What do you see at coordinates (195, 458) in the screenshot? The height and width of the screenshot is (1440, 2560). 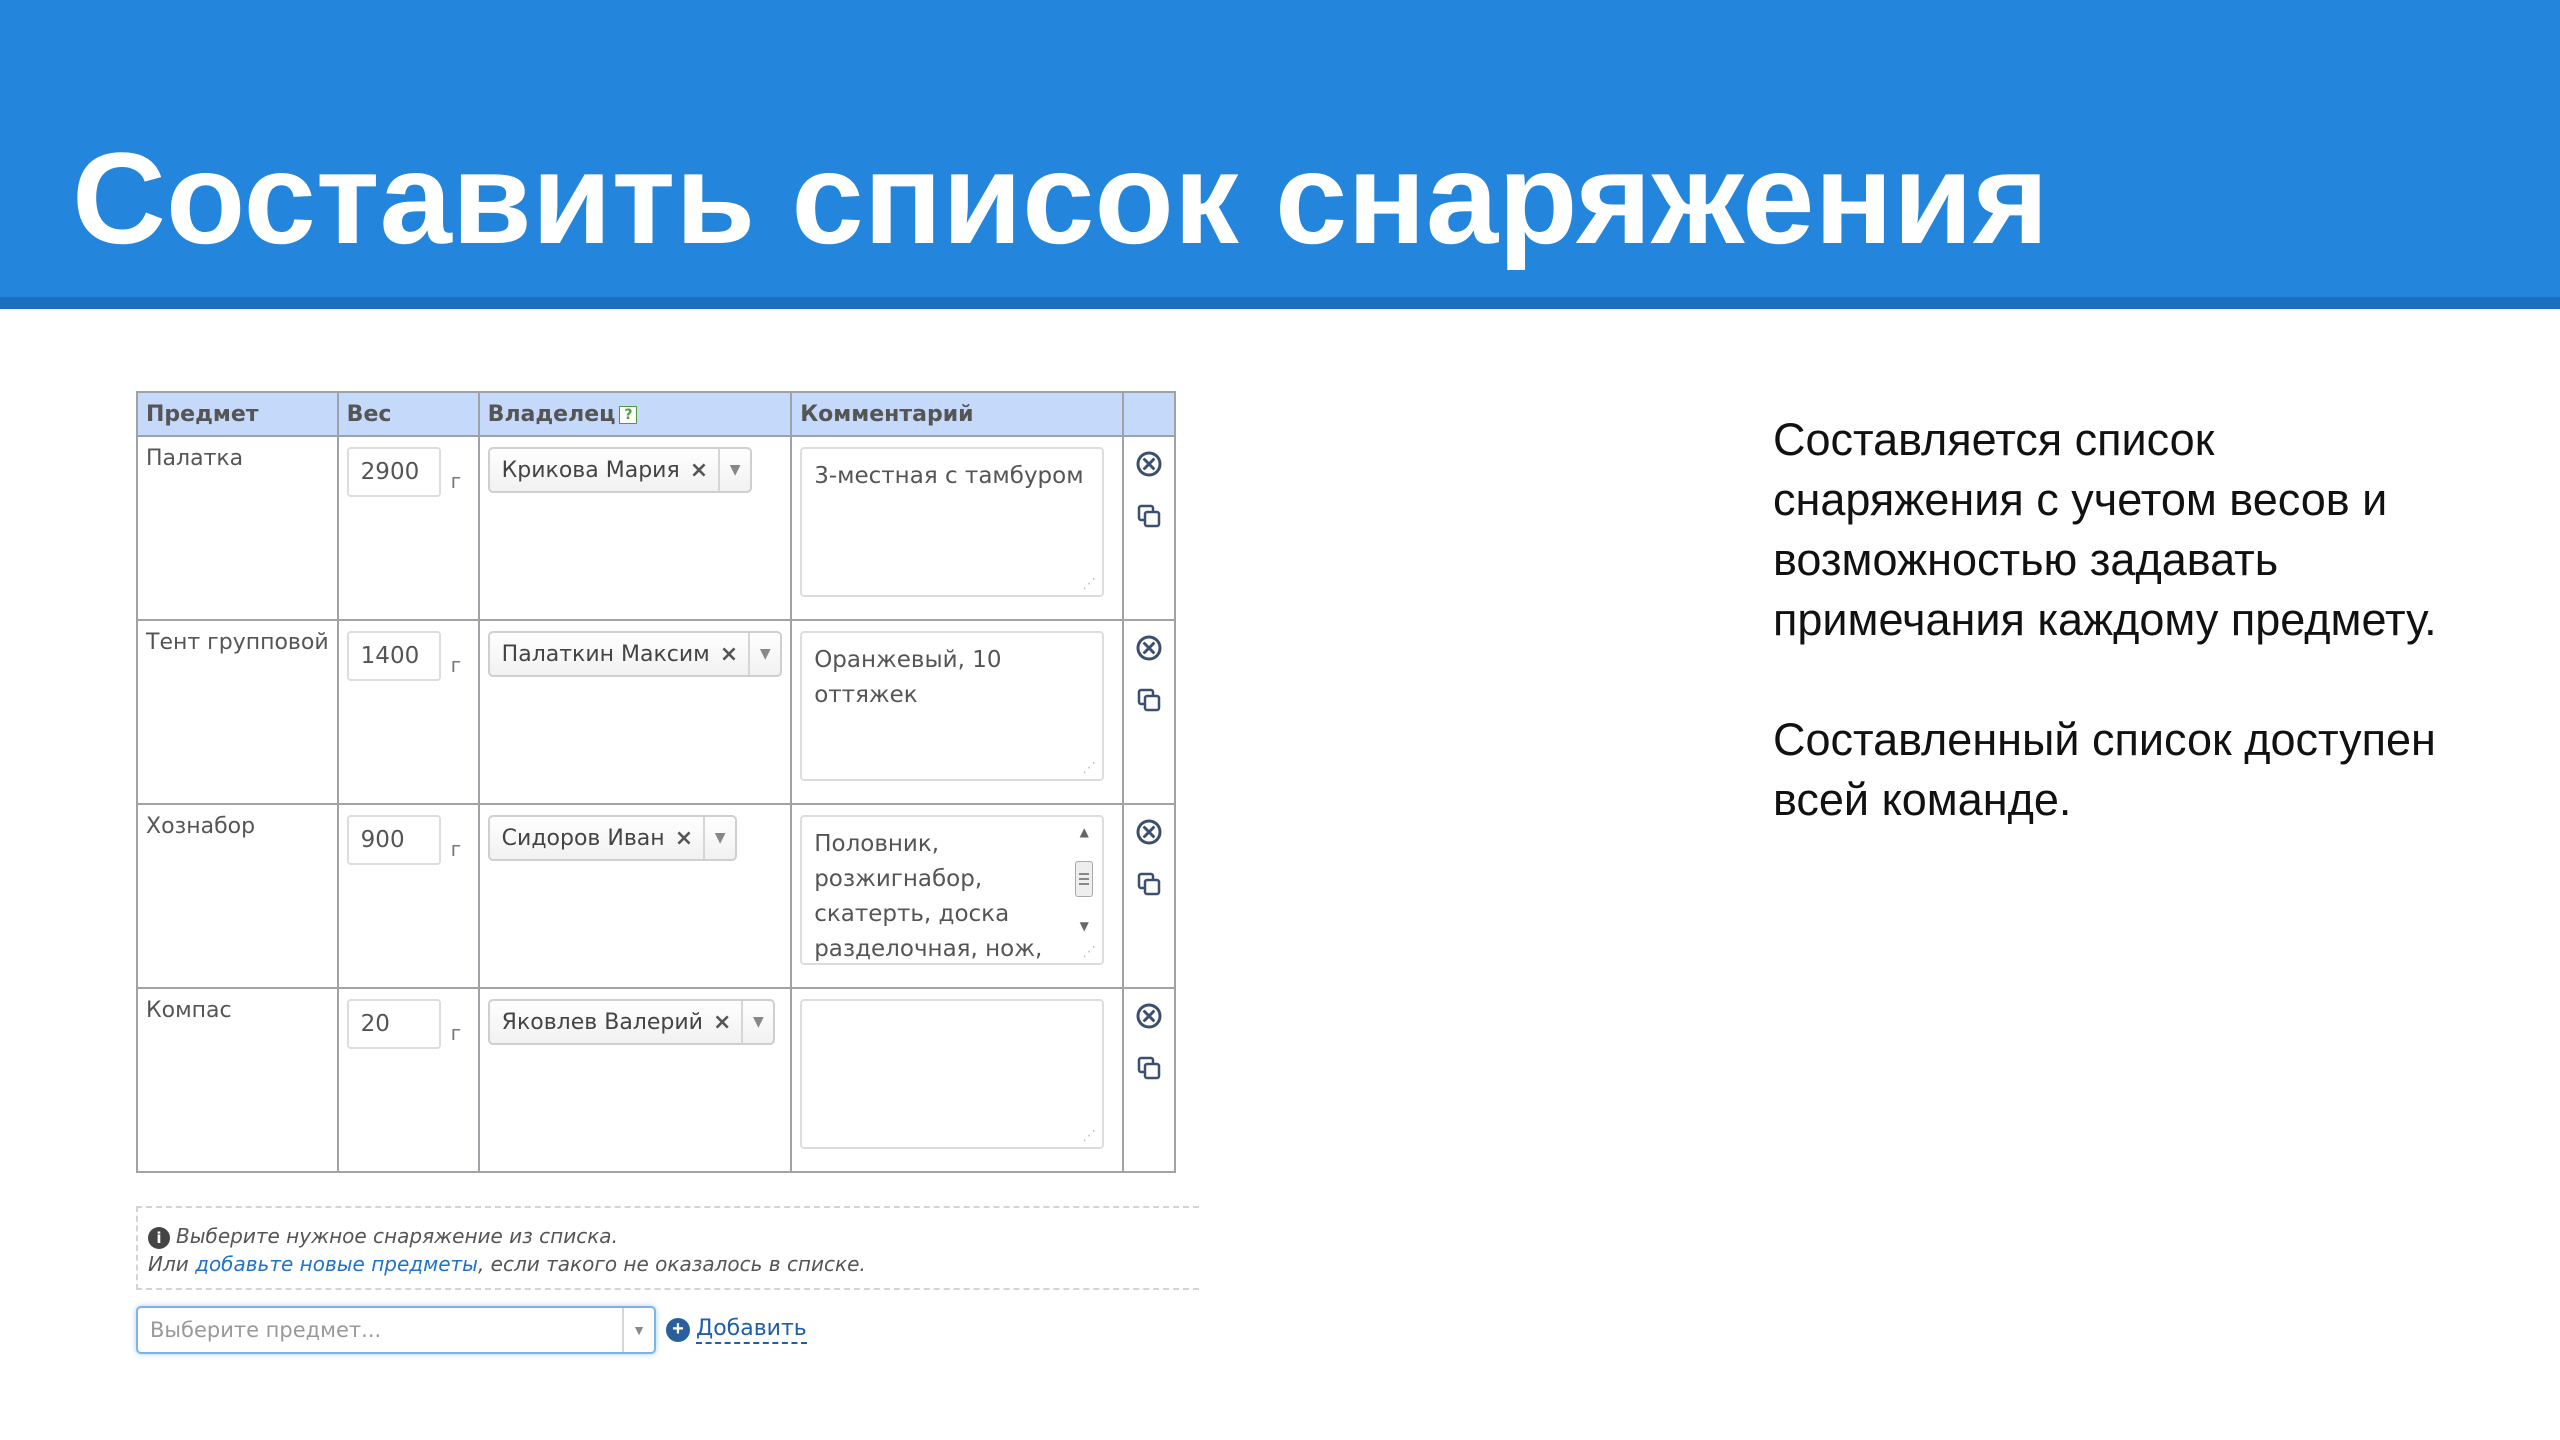 I see `item-name: Палатка` at bounding box center [195, 458].